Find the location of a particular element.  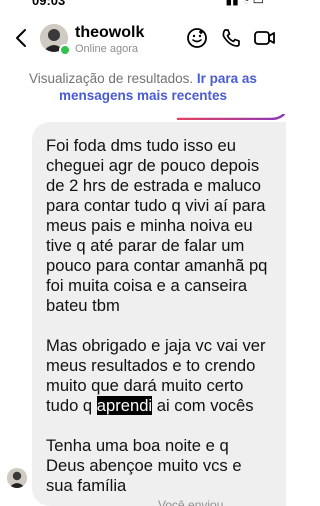

username: theowolk is located at coordinates (109, 33).